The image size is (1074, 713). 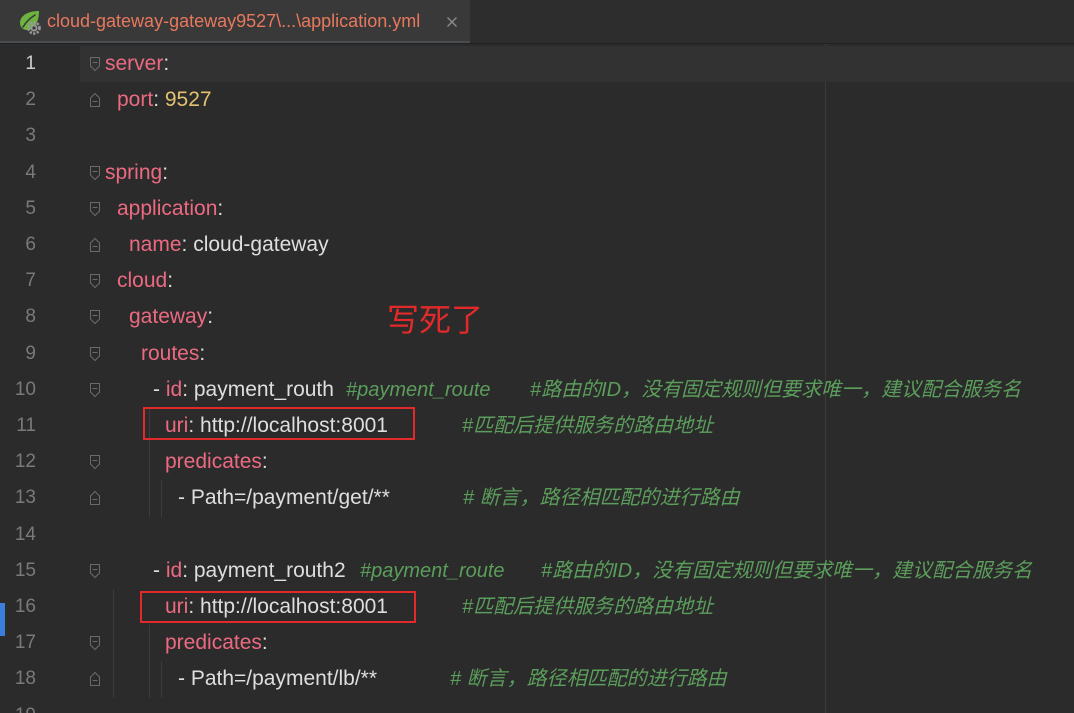 What do you see at coordinates (452, 22) in the screenshot?
I see `close-icon` at bounding box center [452, 22].